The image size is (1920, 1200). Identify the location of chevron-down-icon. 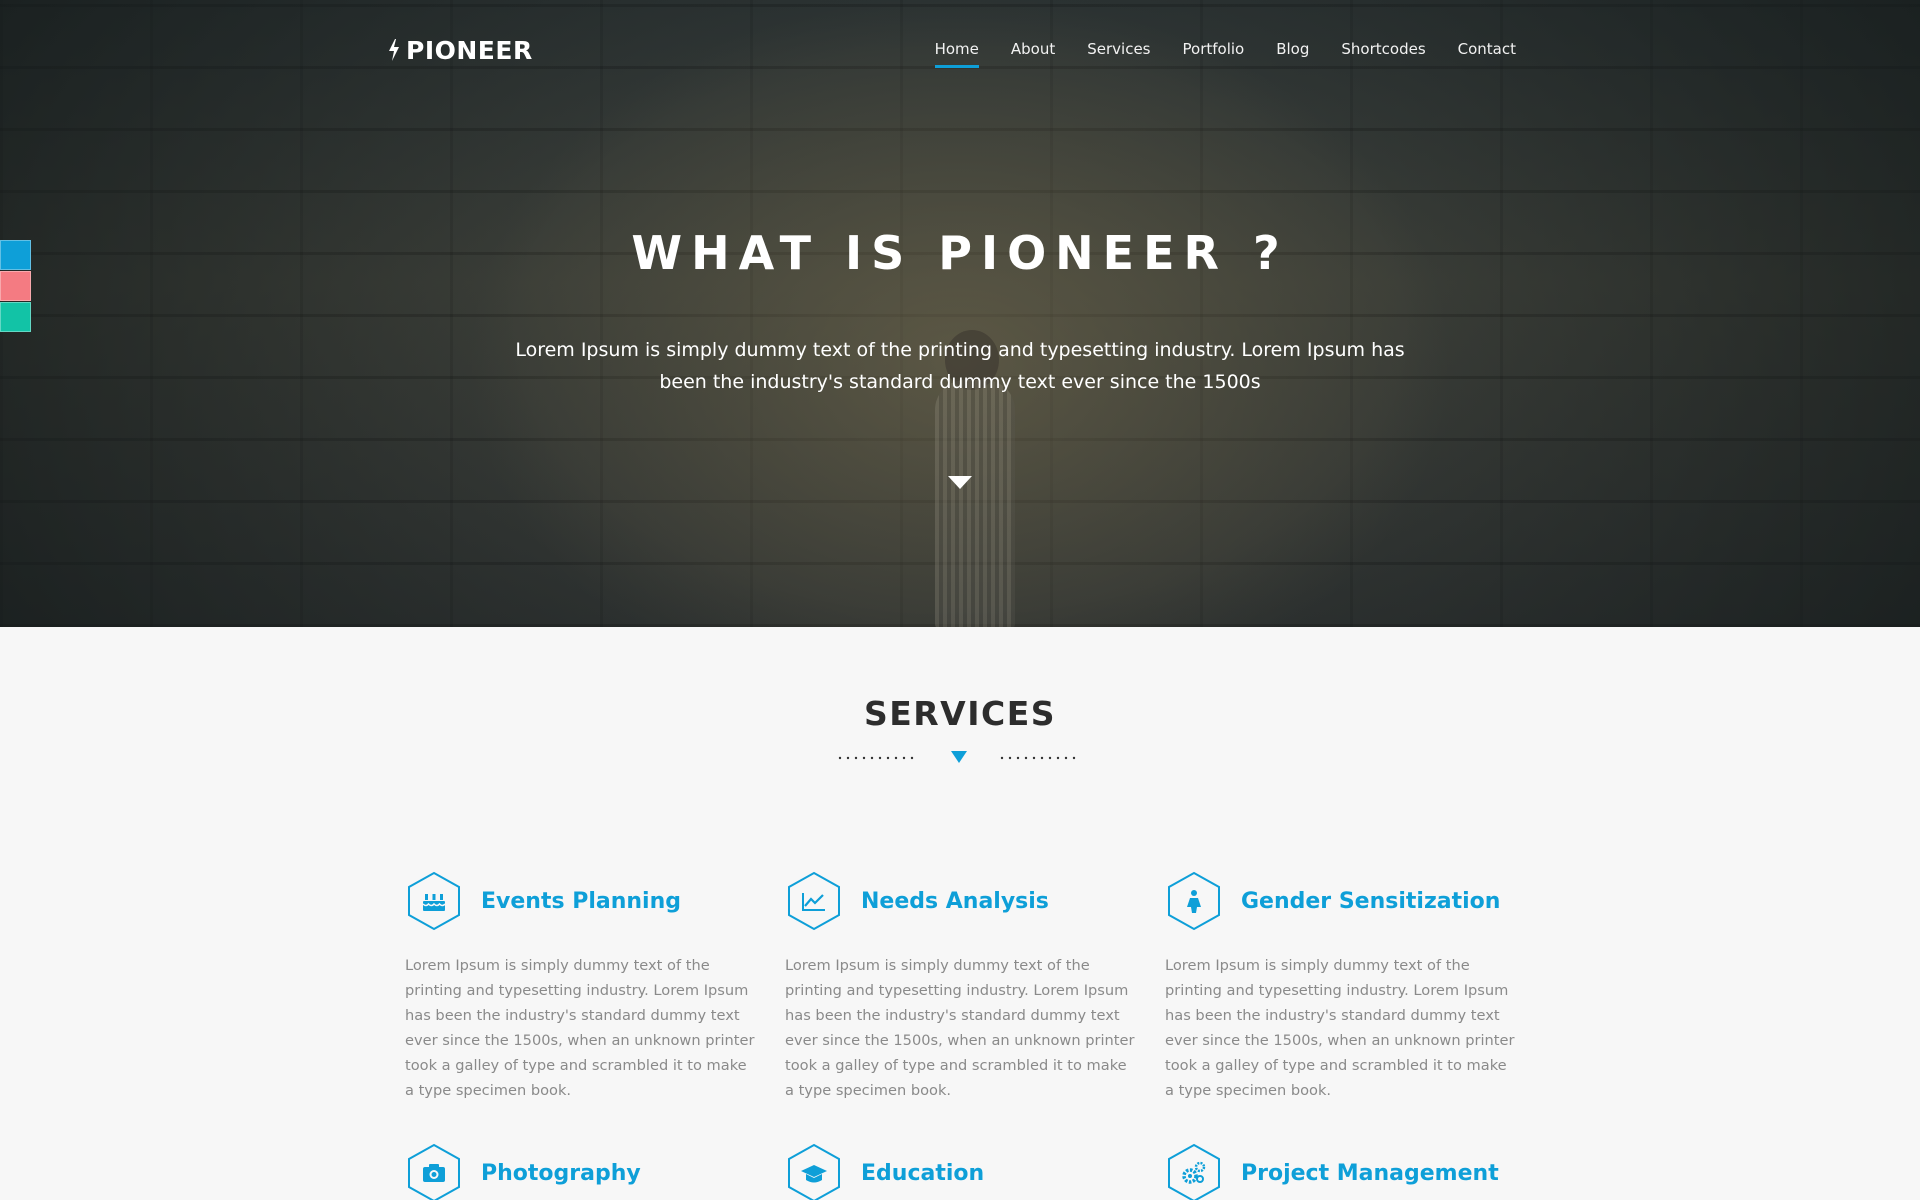
(960, 483).